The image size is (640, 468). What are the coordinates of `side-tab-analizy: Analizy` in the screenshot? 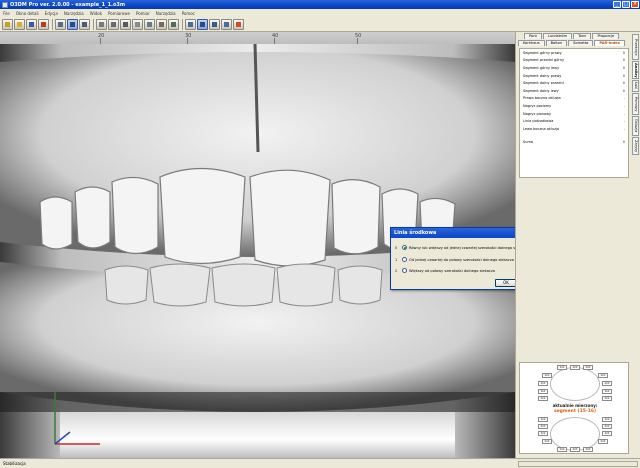 It's located at (635, 70).